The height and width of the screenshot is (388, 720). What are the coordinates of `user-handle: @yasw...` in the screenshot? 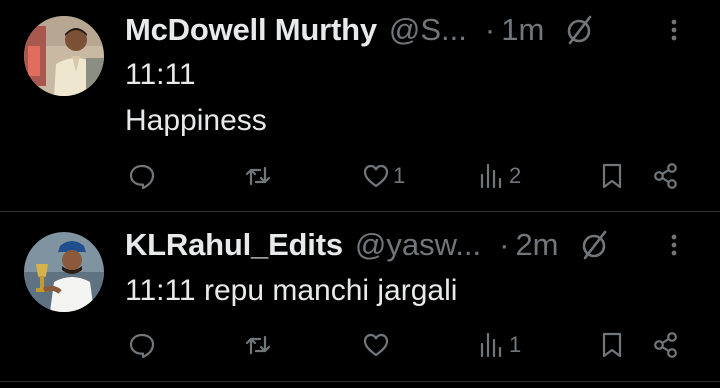 It's located at (418, 245).